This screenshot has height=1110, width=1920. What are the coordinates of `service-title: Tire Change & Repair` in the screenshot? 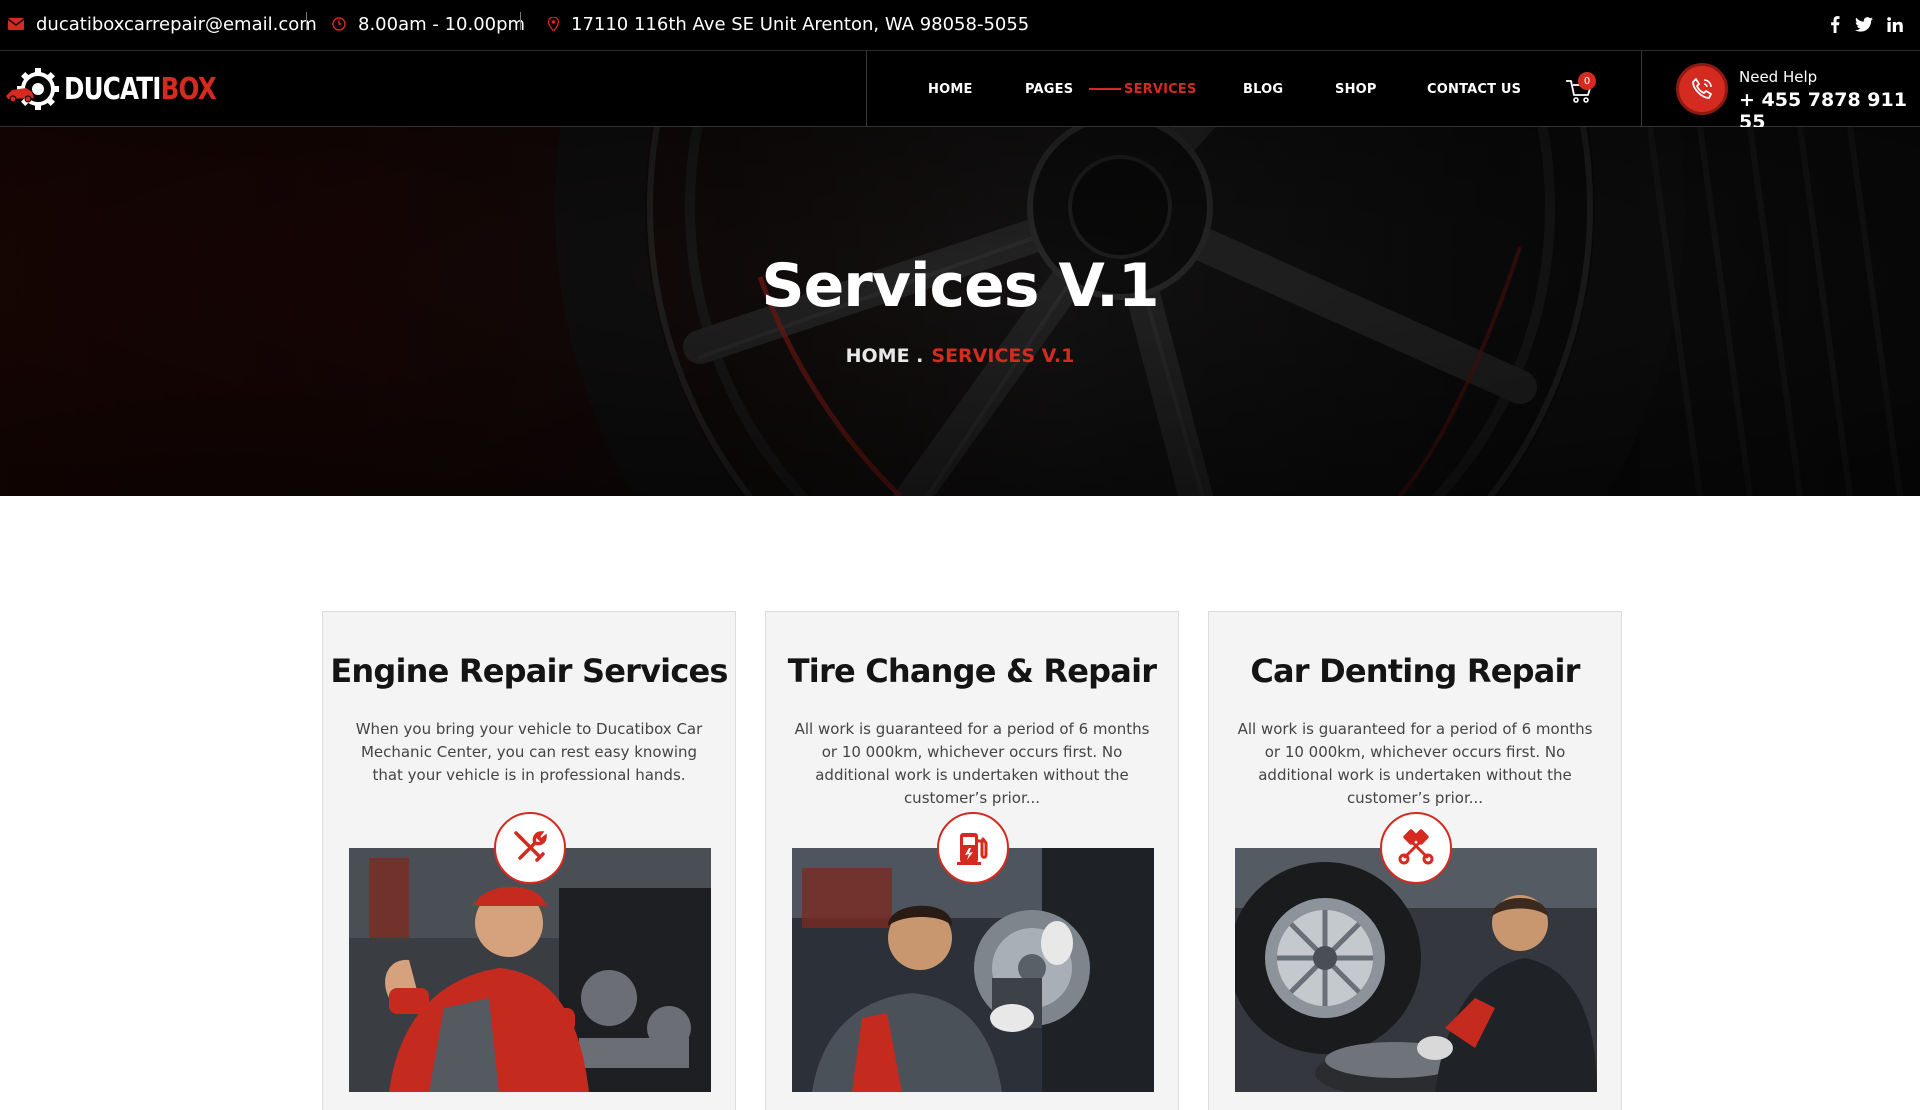 It's located at (972, 671).